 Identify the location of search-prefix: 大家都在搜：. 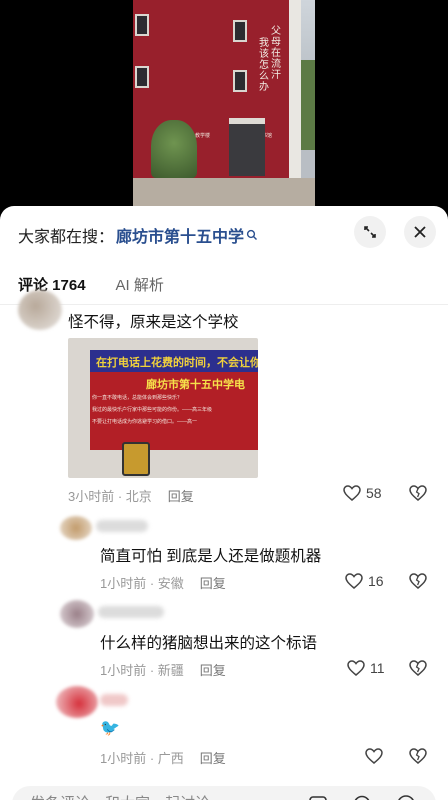
(66, 237).